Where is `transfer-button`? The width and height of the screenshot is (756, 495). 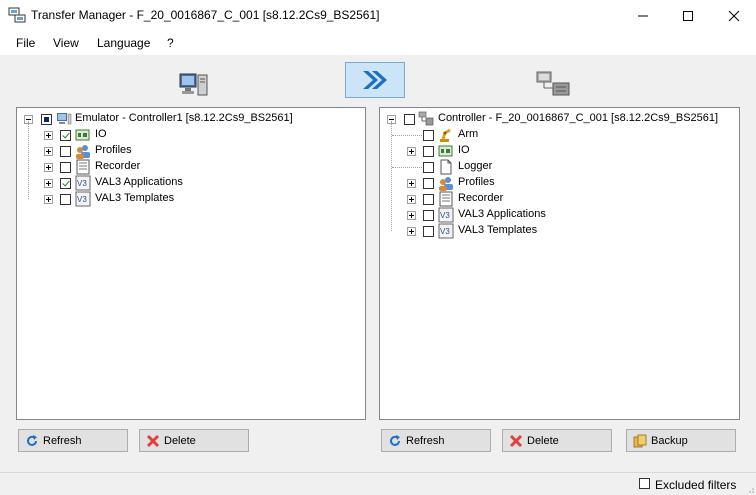
transfer-button is located at coordinates (375, 80).